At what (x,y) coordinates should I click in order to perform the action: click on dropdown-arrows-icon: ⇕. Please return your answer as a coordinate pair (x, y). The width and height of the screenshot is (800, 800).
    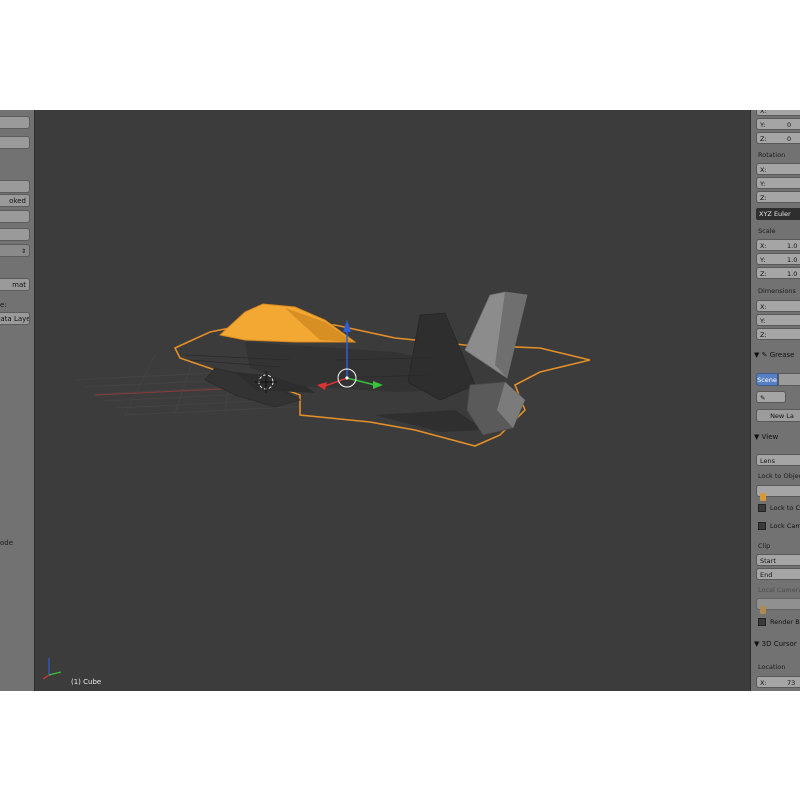
    Looking at the image, I should click on (23, 251).